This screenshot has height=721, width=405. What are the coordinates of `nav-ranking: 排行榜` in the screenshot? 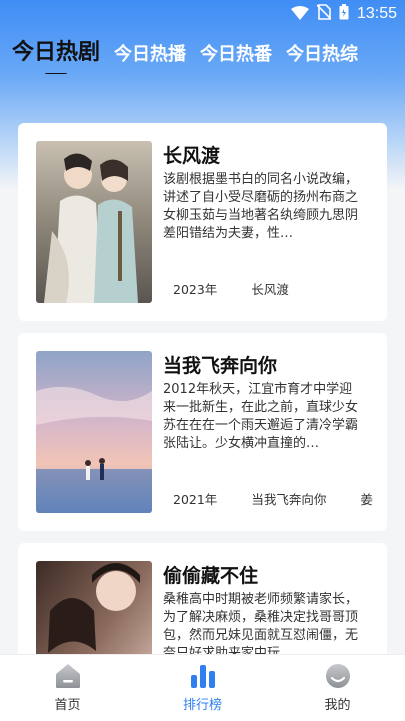 It's located at (203, 688).